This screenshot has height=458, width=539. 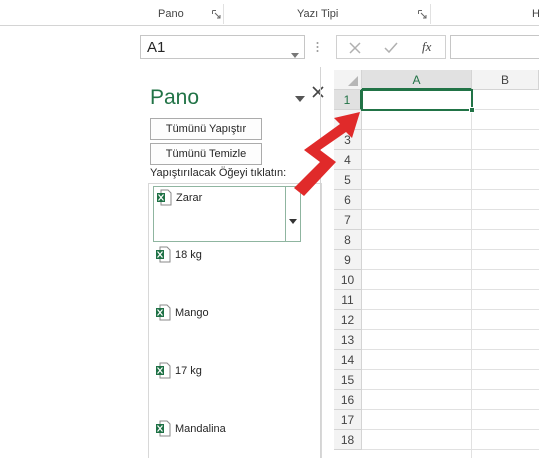 What do you see at coordinates (348, 200) in the screenshot?
I see `row-header: 6` at bounding box center [348, 200].